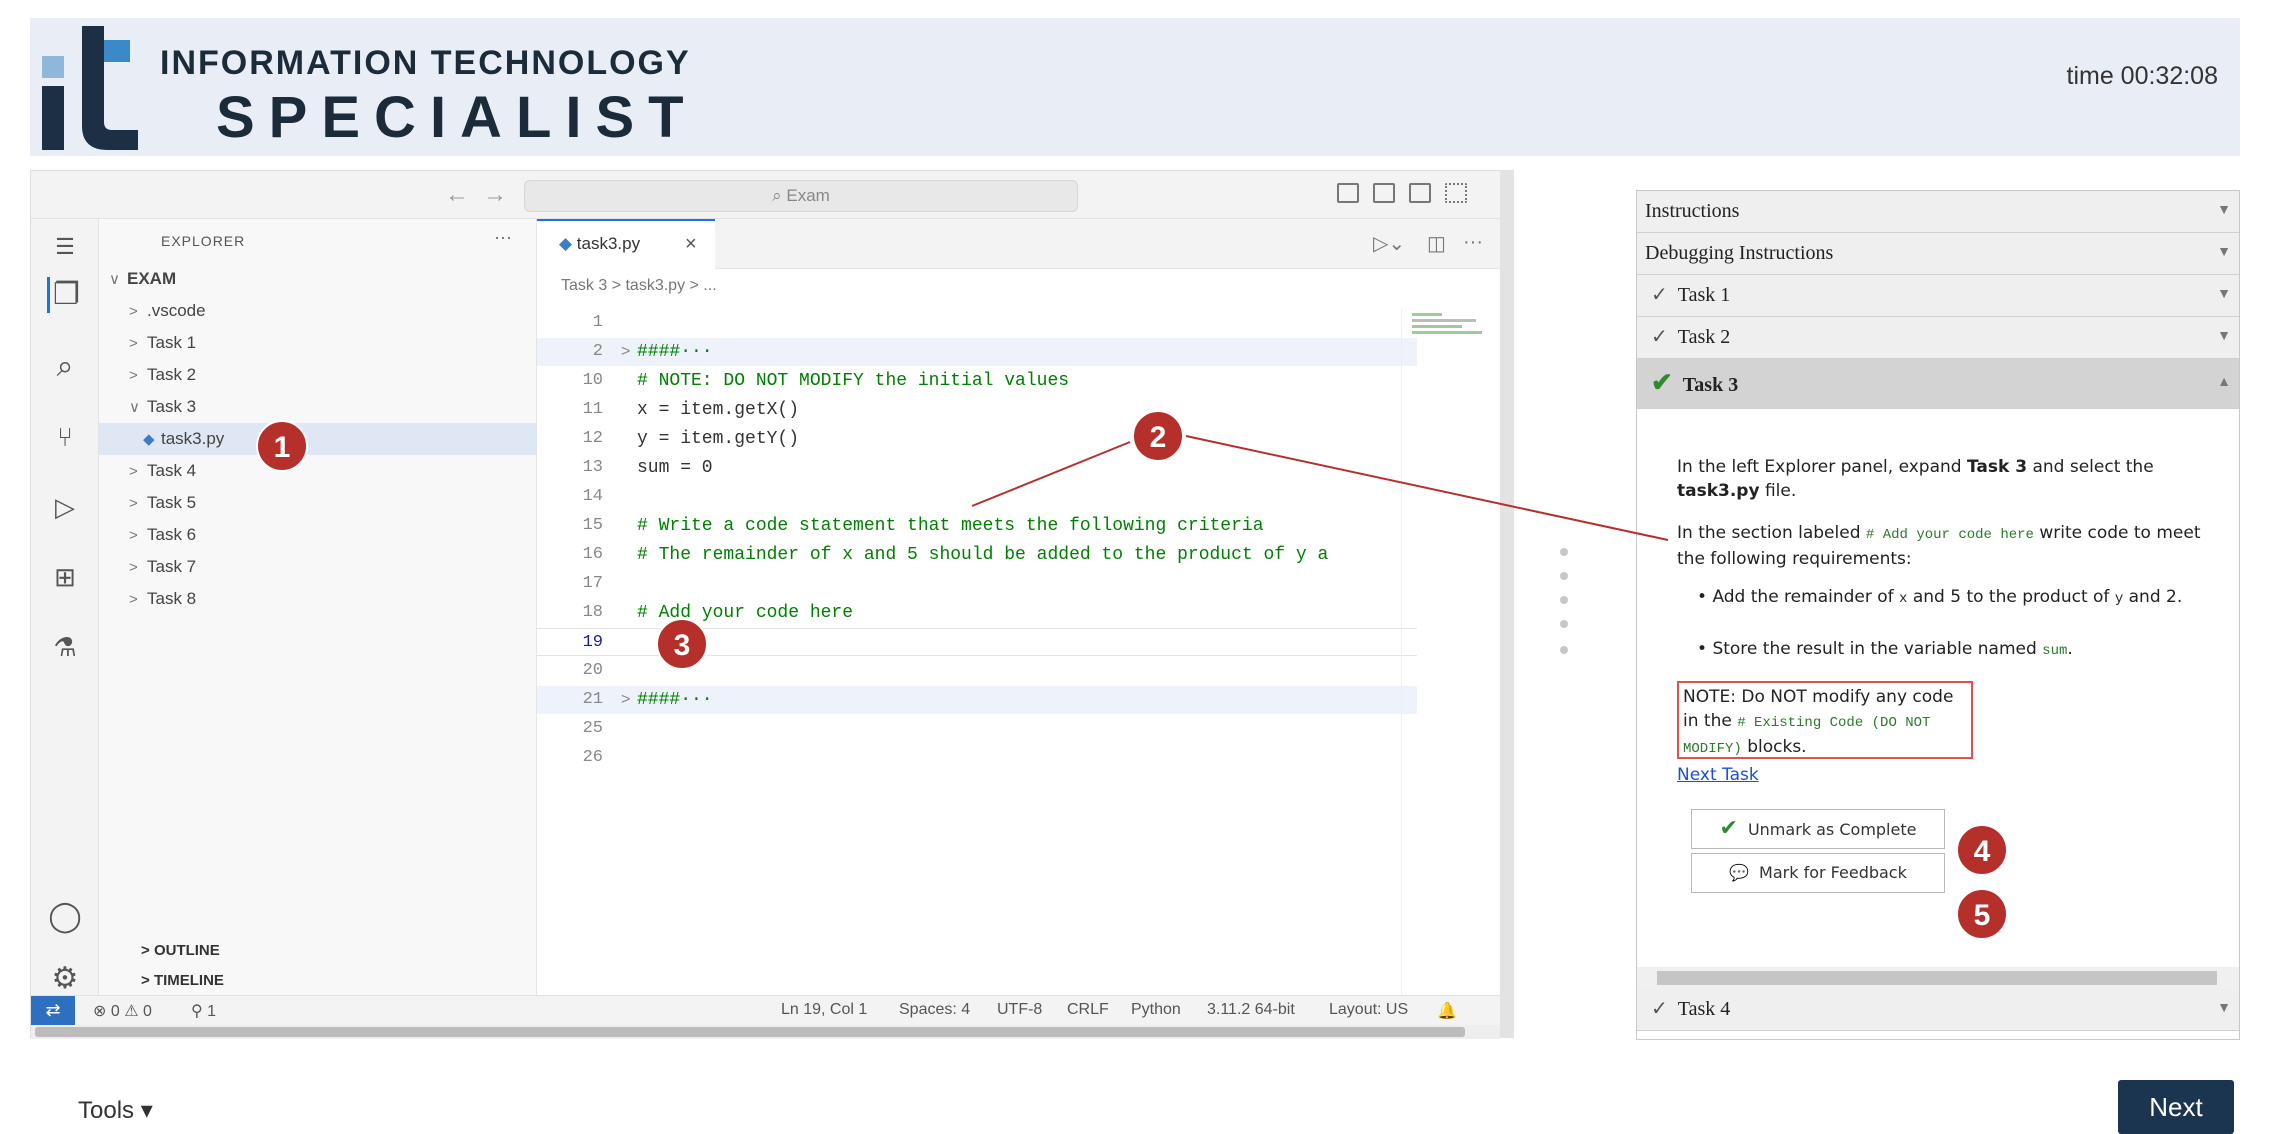 The image size is (2270, 1134). I want to click on accordion-instructions: Instructions ▼, so click(1938, 212).